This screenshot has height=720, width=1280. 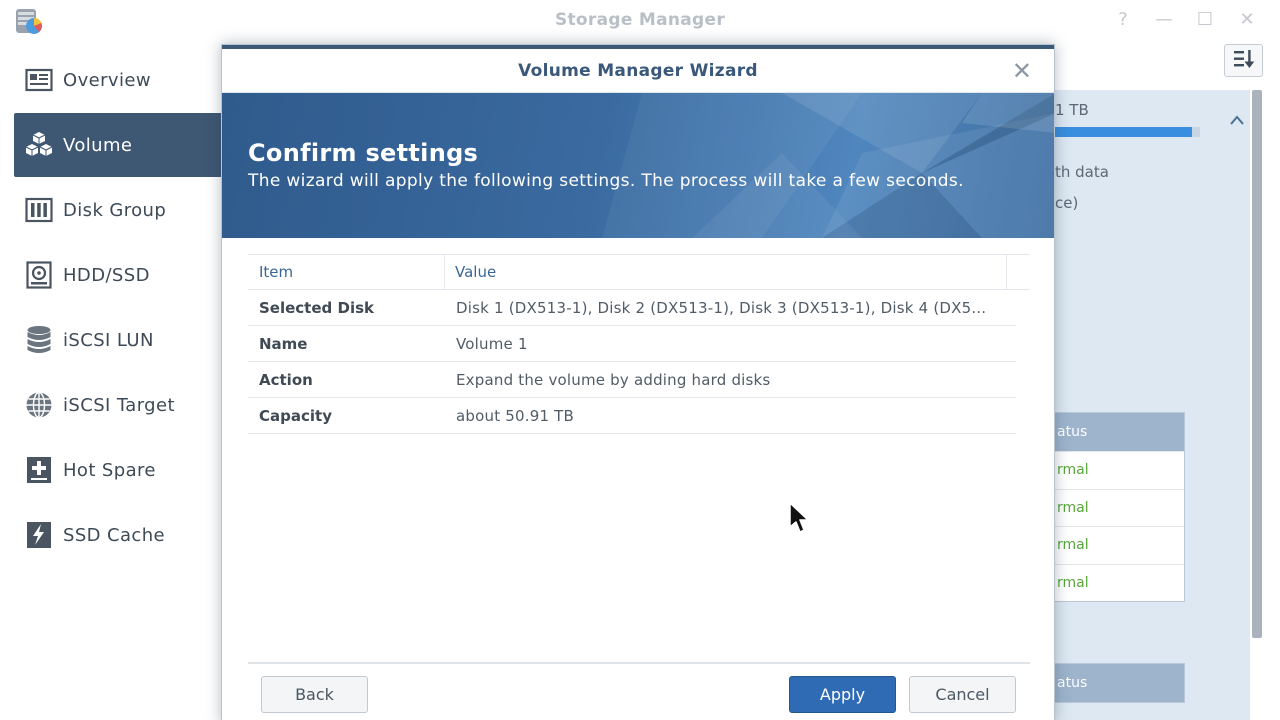 I want to click on sidebar-item-volume: Volume, so click(x=118, y=145).